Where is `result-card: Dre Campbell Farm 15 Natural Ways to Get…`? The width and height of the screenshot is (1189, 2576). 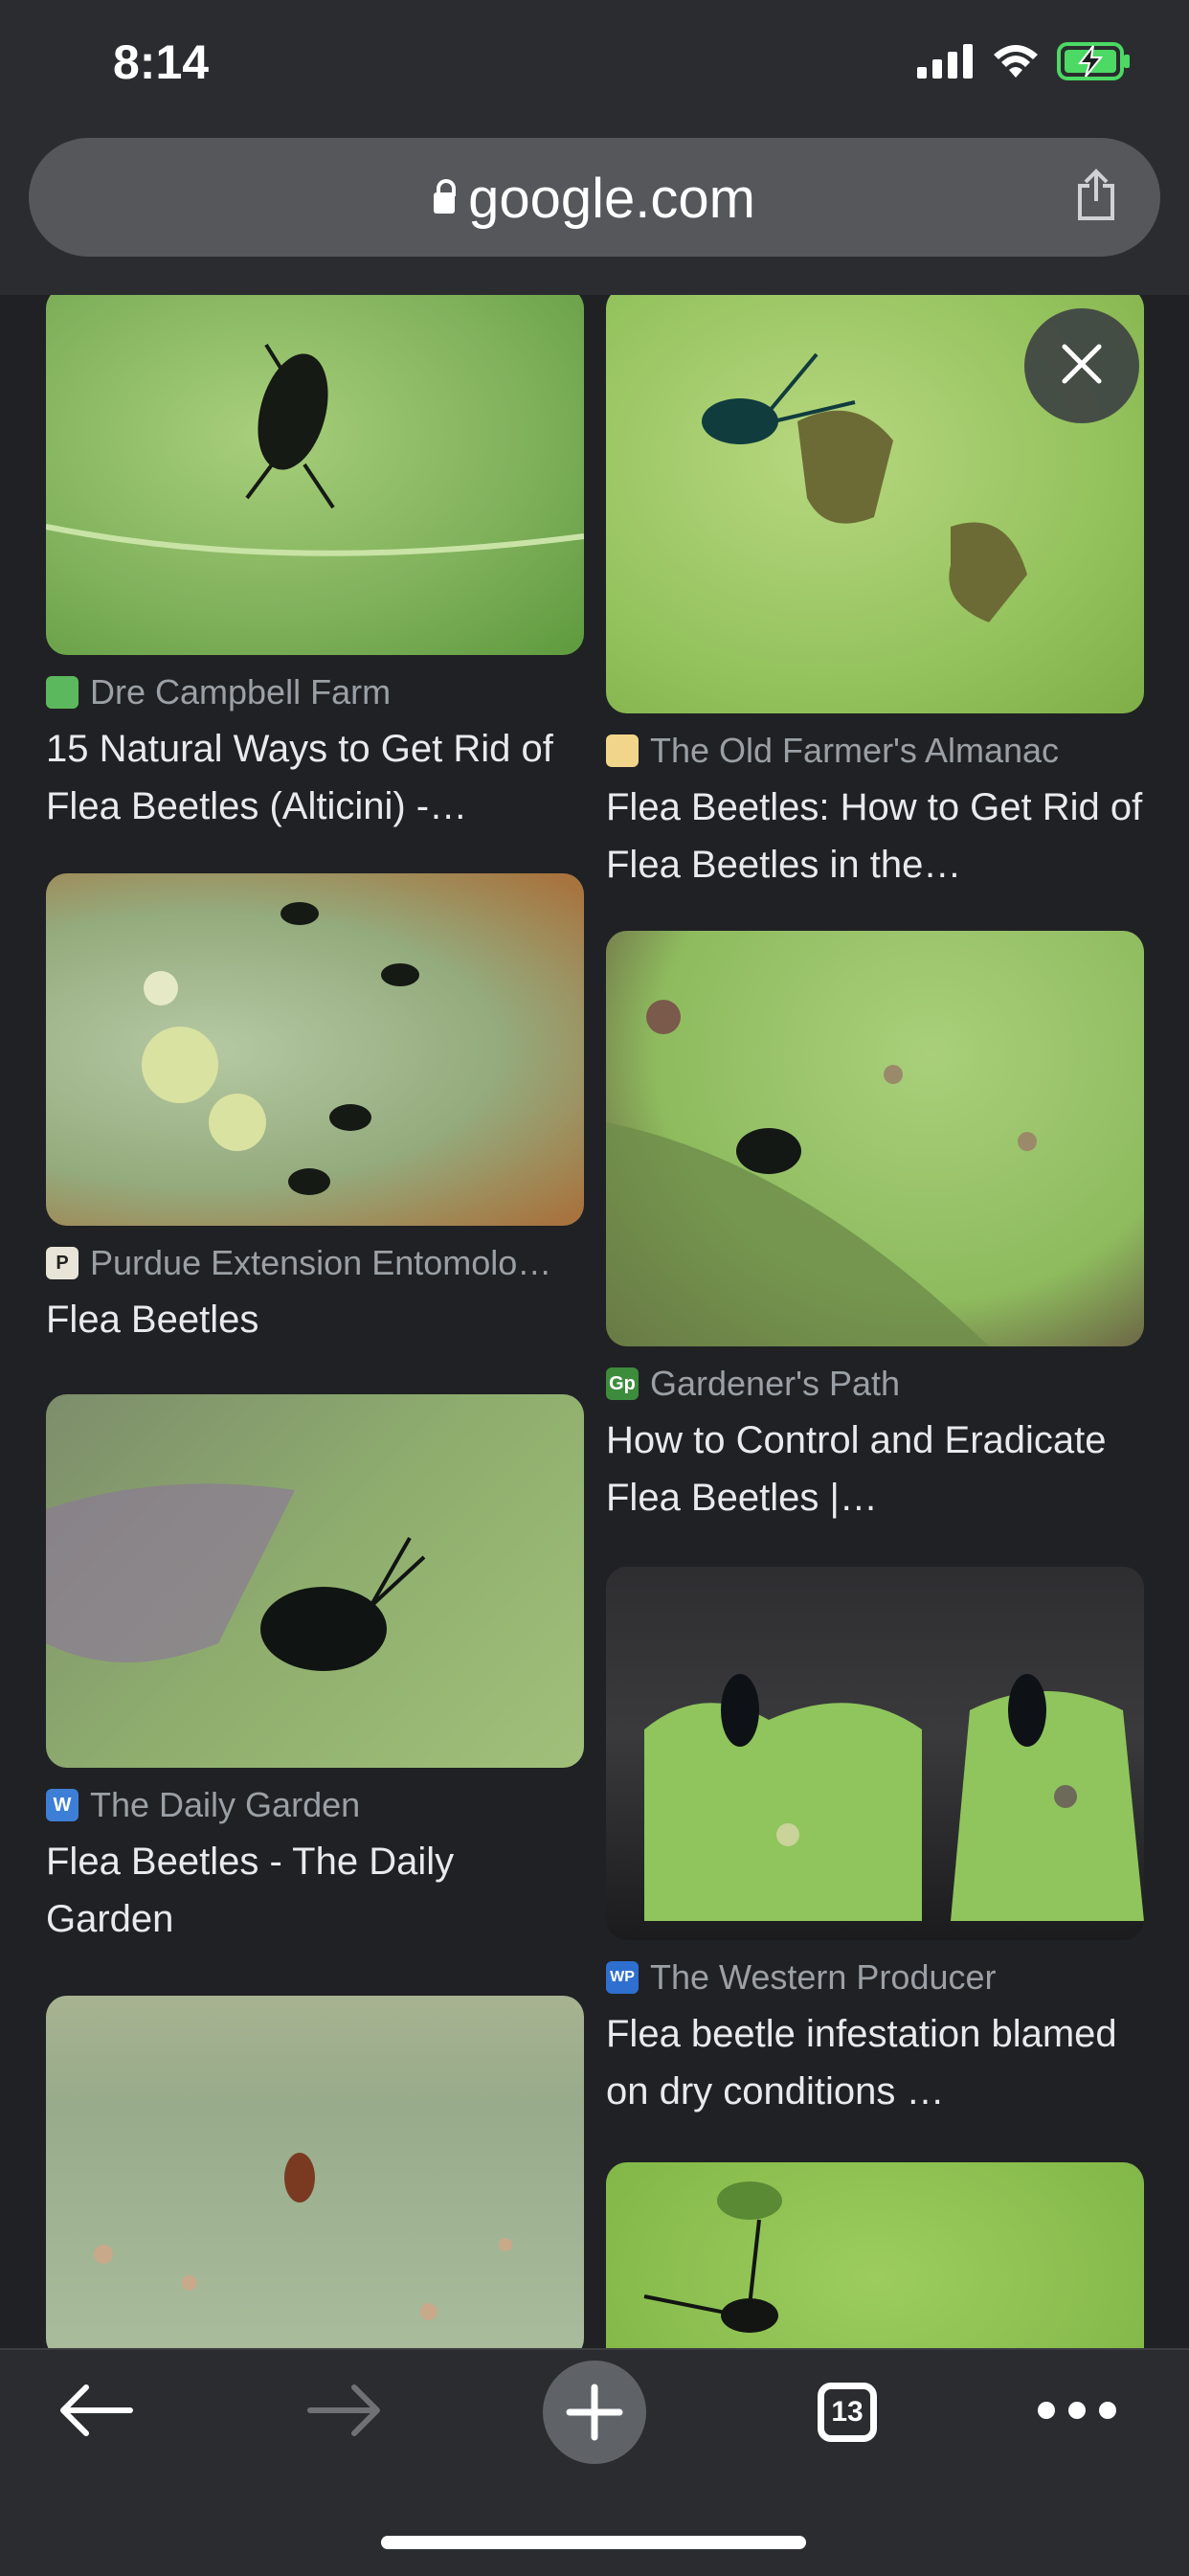 result-card: Dre Campbell Farm 15 Natural Ways to Get… is located at coordinates (315, 565).